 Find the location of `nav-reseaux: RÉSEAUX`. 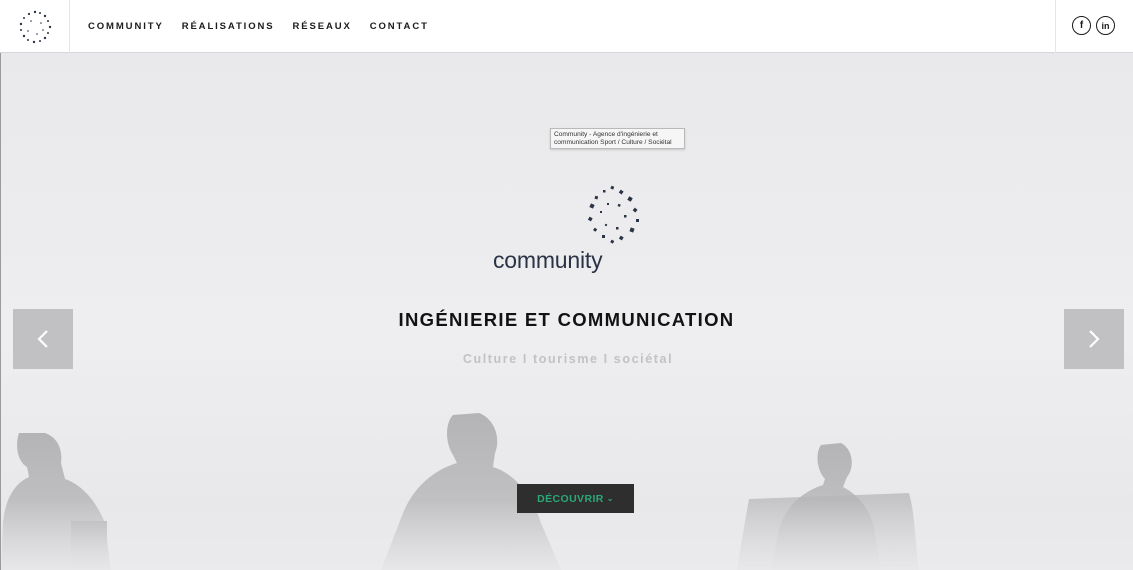

nav-reseaux: RÉSEAUX is located at coordinates (322, 26).